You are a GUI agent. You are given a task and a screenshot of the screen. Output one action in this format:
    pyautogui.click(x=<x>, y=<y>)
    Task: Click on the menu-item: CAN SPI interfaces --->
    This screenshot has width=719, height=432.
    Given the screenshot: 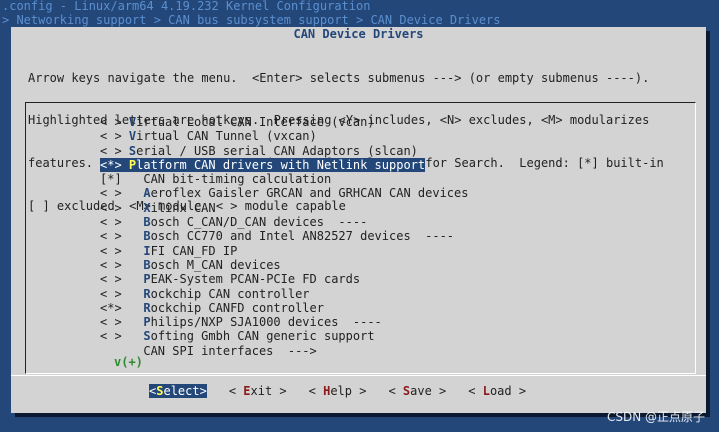 What is the action you would take?
    pyautogui.click(x=284, y=351)
    